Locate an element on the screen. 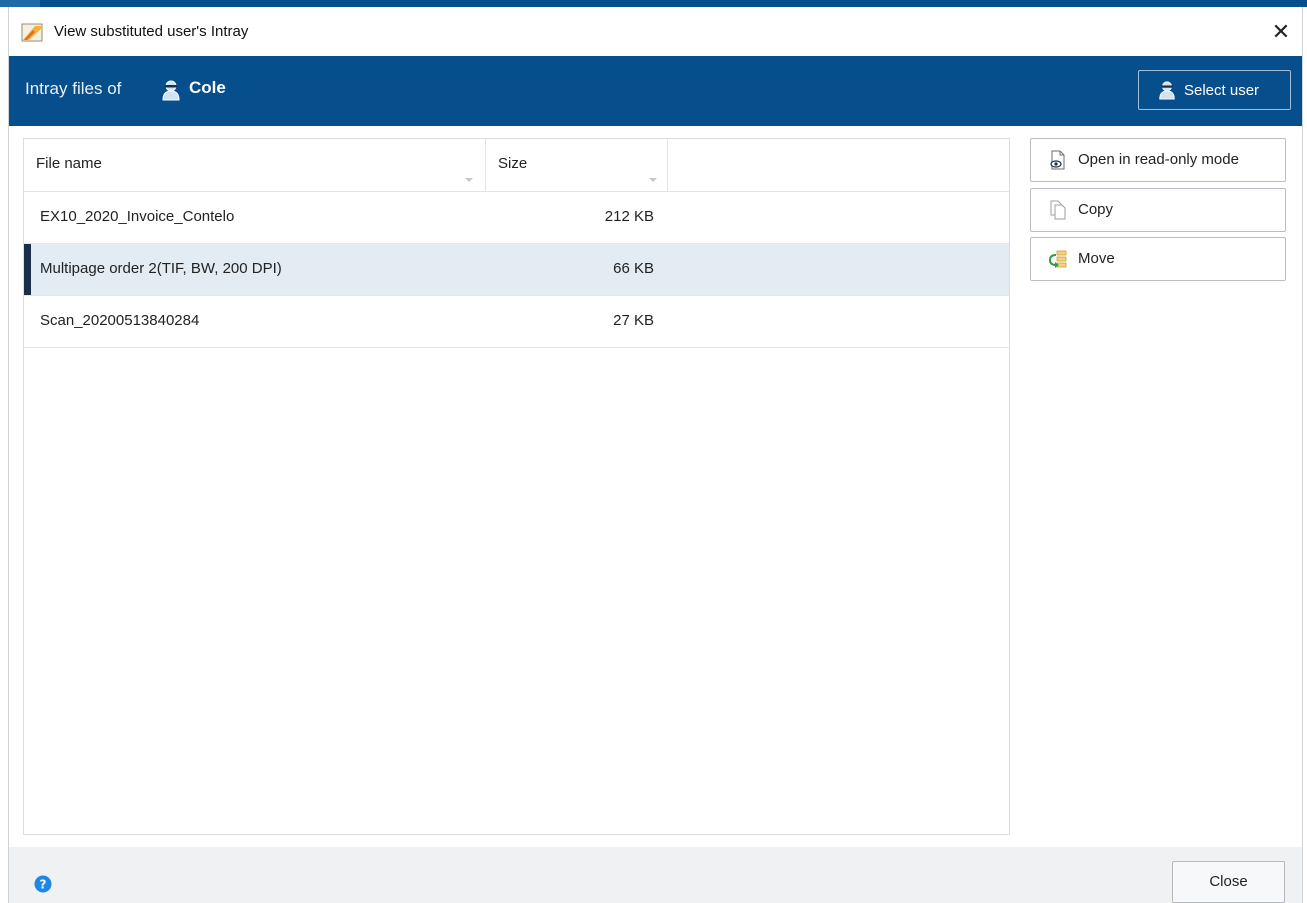 Image resolution: width=1307 pixels, height=903 pixels. open-readonly-label: Open in read-only mode is located at coordinates (1158, 159).